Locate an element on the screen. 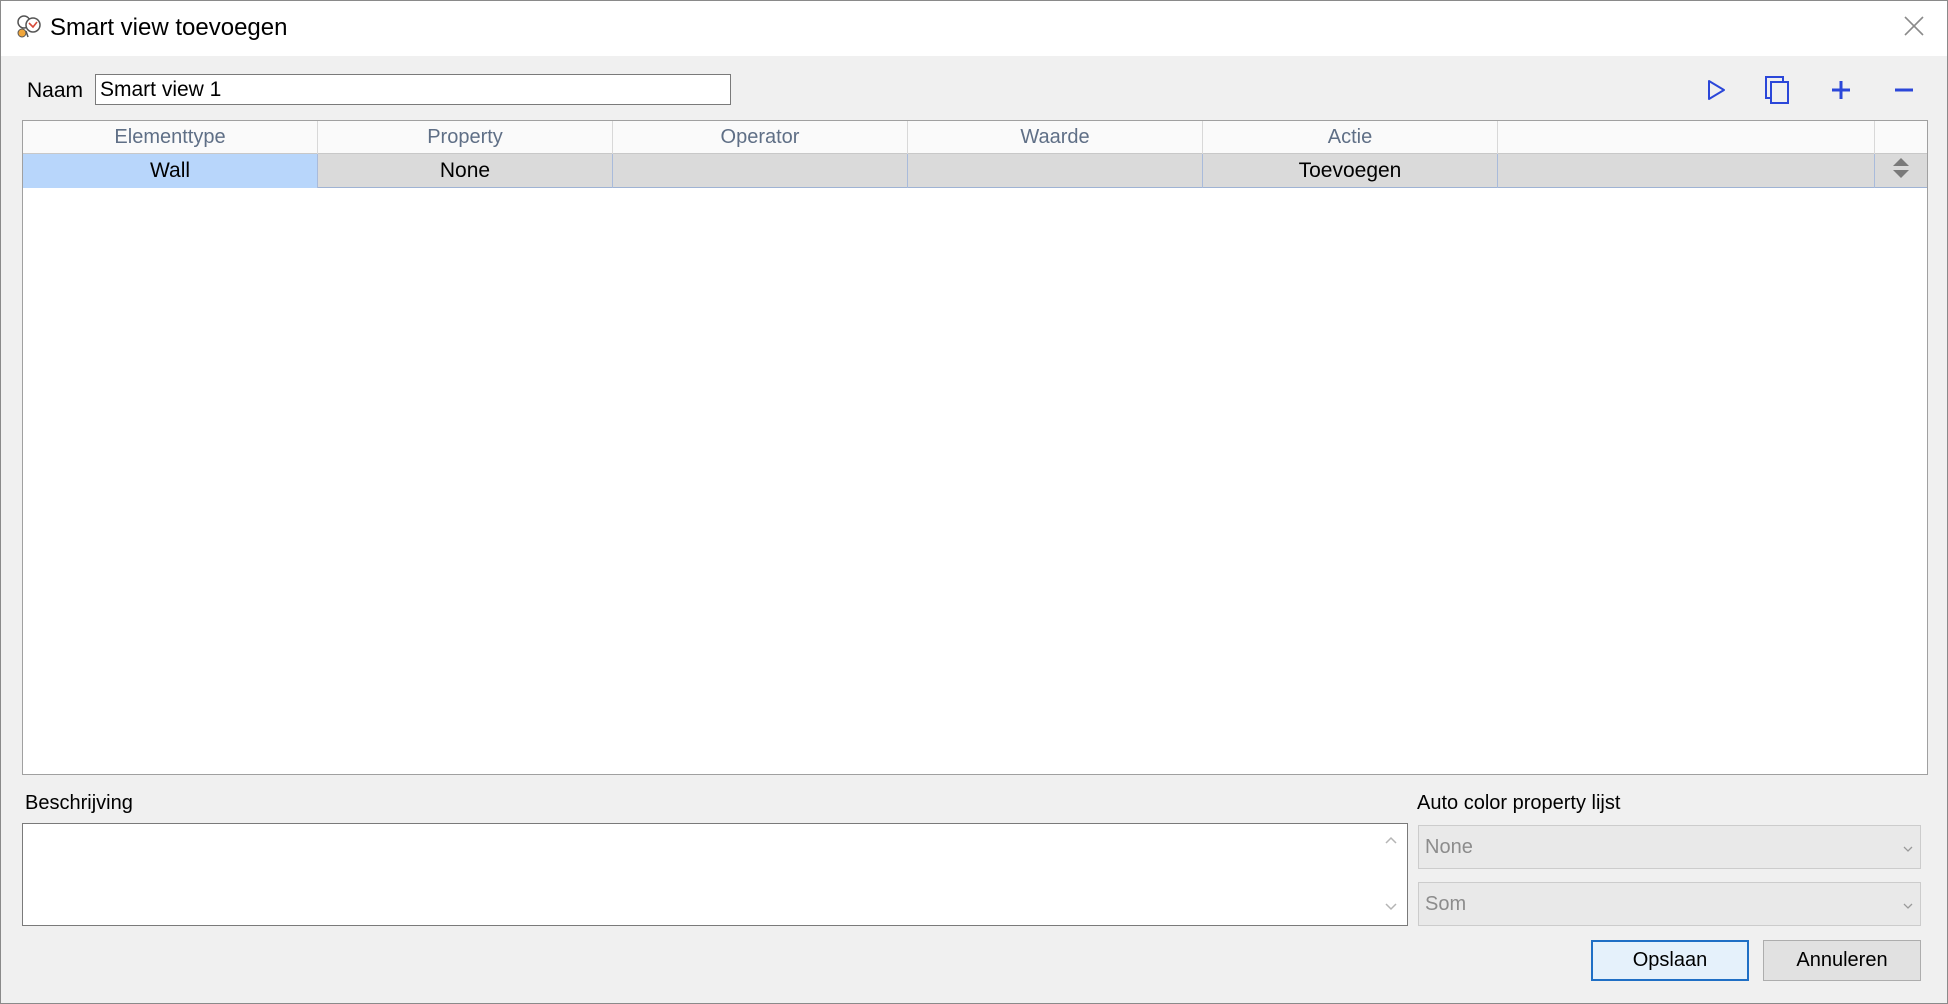  close-icon is located at coordinates (1914, 28).